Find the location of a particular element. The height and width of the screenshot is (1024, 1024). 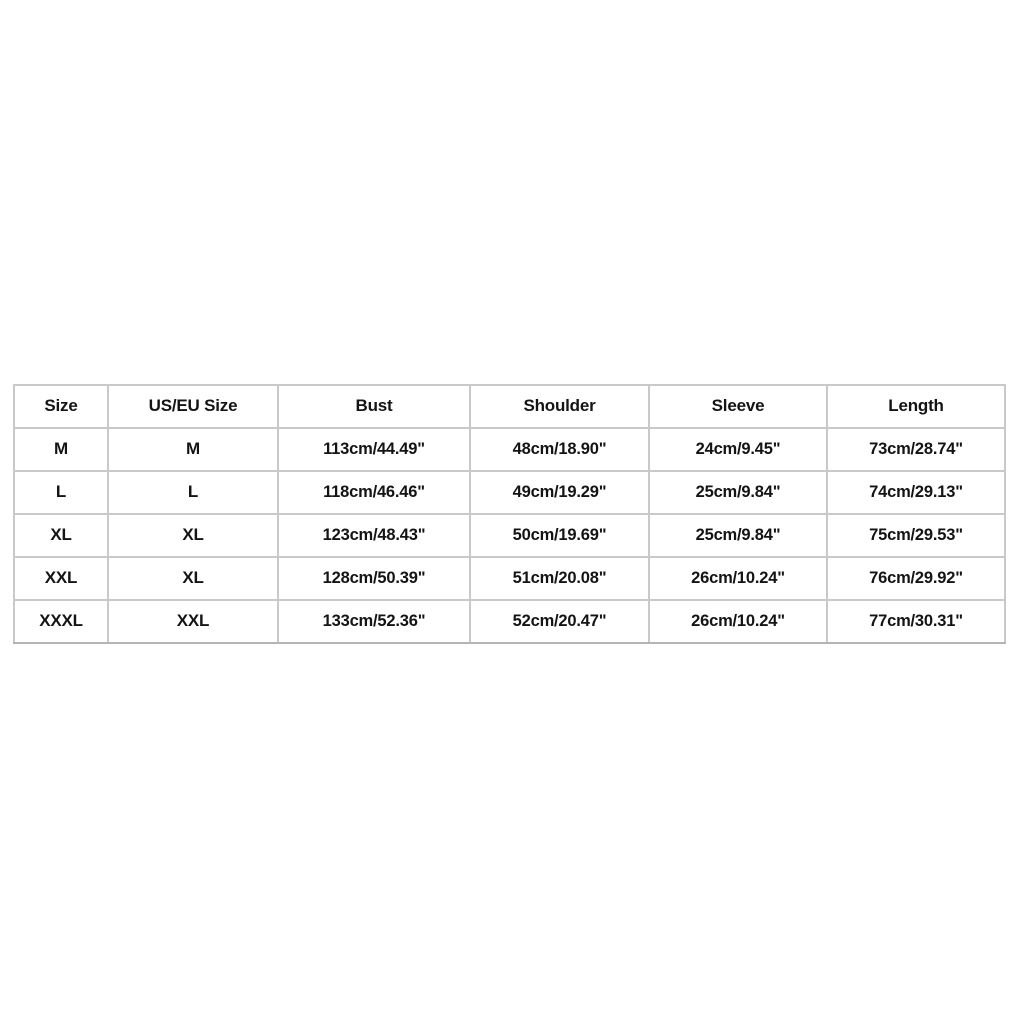

cell-us-eu-size: XXL is located at coordinates (193, 621).